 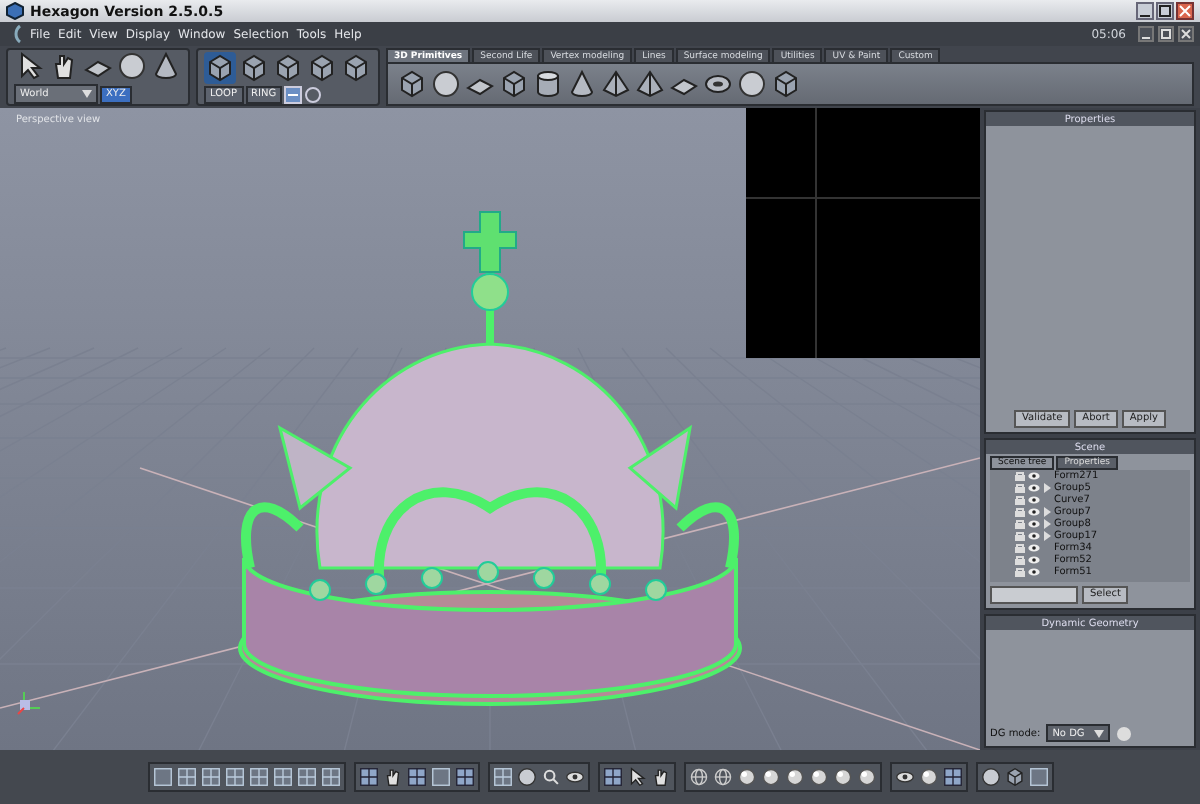 What do you see at coordinates (1034, 595) in the screenshot?
I see `search-field` at bounding box center [1034, 595].